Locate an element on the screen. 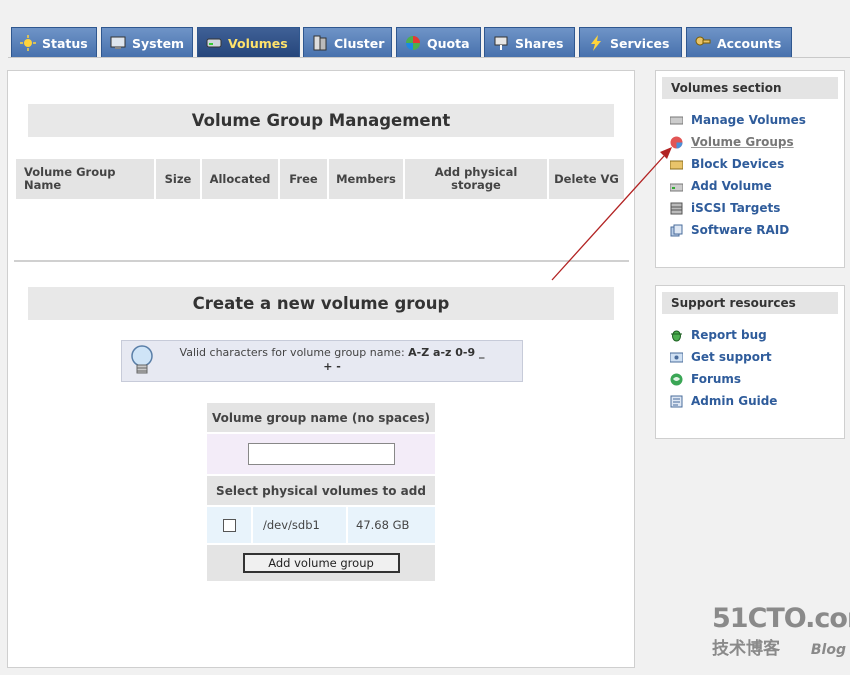 The image size is (850, 675). sidebar-item-admin-guide: Admin Guide is located at coordinates (750, 401).